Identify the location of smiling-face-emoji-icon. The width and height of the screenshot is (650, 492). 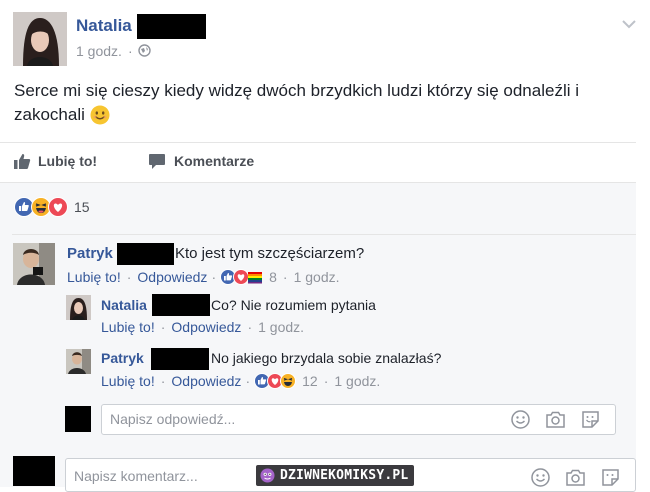
(100, 115).